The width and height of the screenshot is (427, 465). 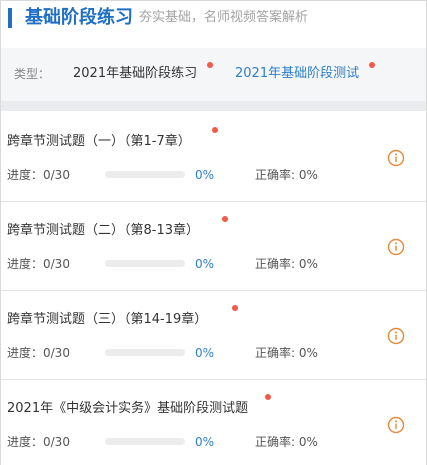 What do you see at coordinates (297, 74) in the screenshot?
I see `type-option-test: 2021年基础阶段测试` at bounding box center [297, 74].